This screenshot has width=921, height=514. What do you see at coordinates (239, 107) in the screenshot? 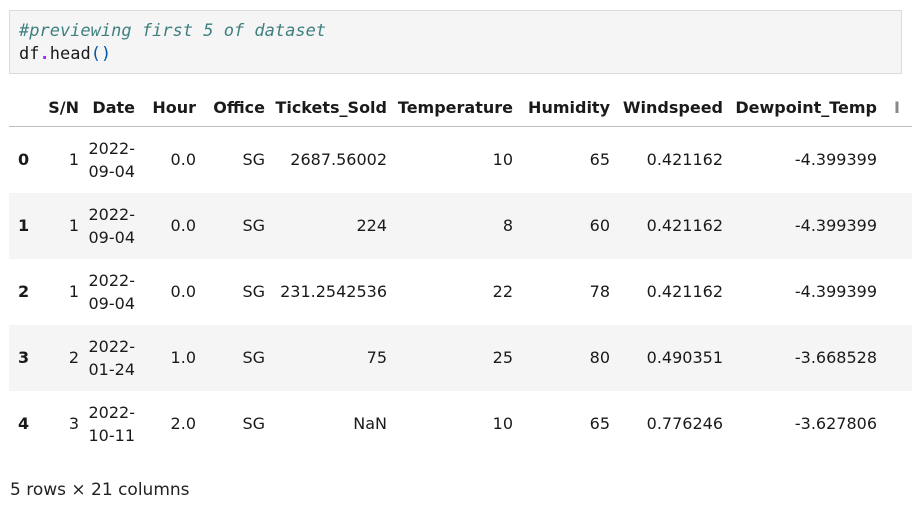
I see `column-header-office: Office` at bounding box center [239, 107].